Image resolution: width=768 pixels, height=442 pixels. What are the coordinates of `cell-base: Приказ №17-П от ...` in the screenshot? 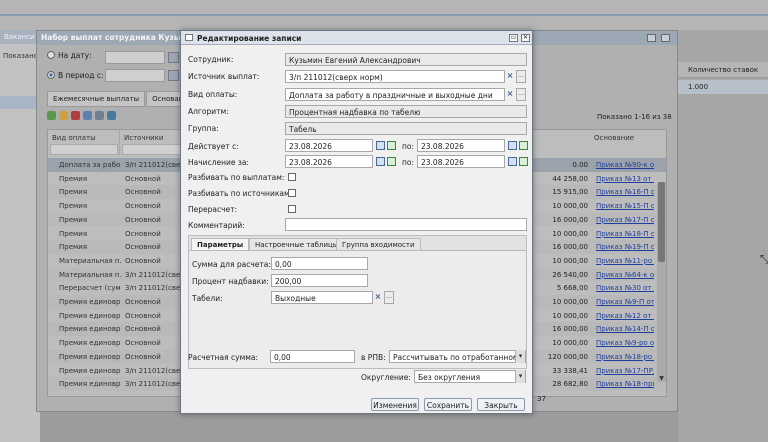 It's located at (625, 220).